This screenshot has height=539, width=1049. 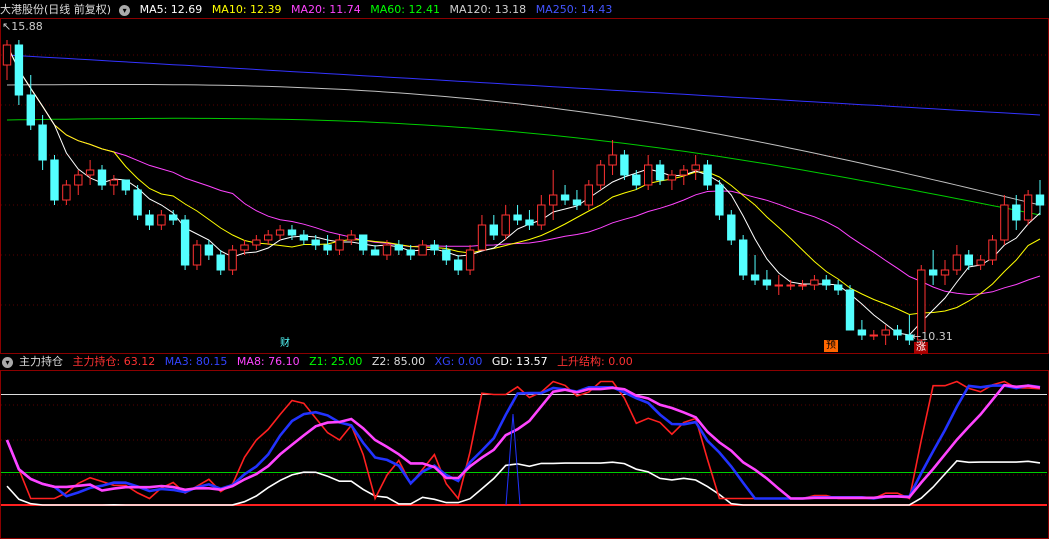 I want to click on arrow-icon: ↖, so click(x=7, y=26).